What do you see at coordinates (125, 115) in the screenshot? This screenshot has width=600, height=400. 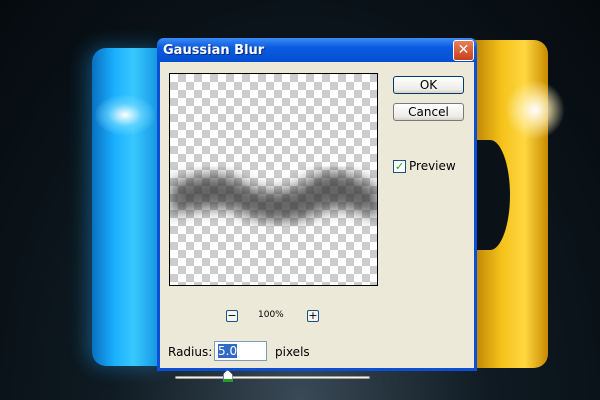 I see `blue-glow` at bounding box center [125, 115].